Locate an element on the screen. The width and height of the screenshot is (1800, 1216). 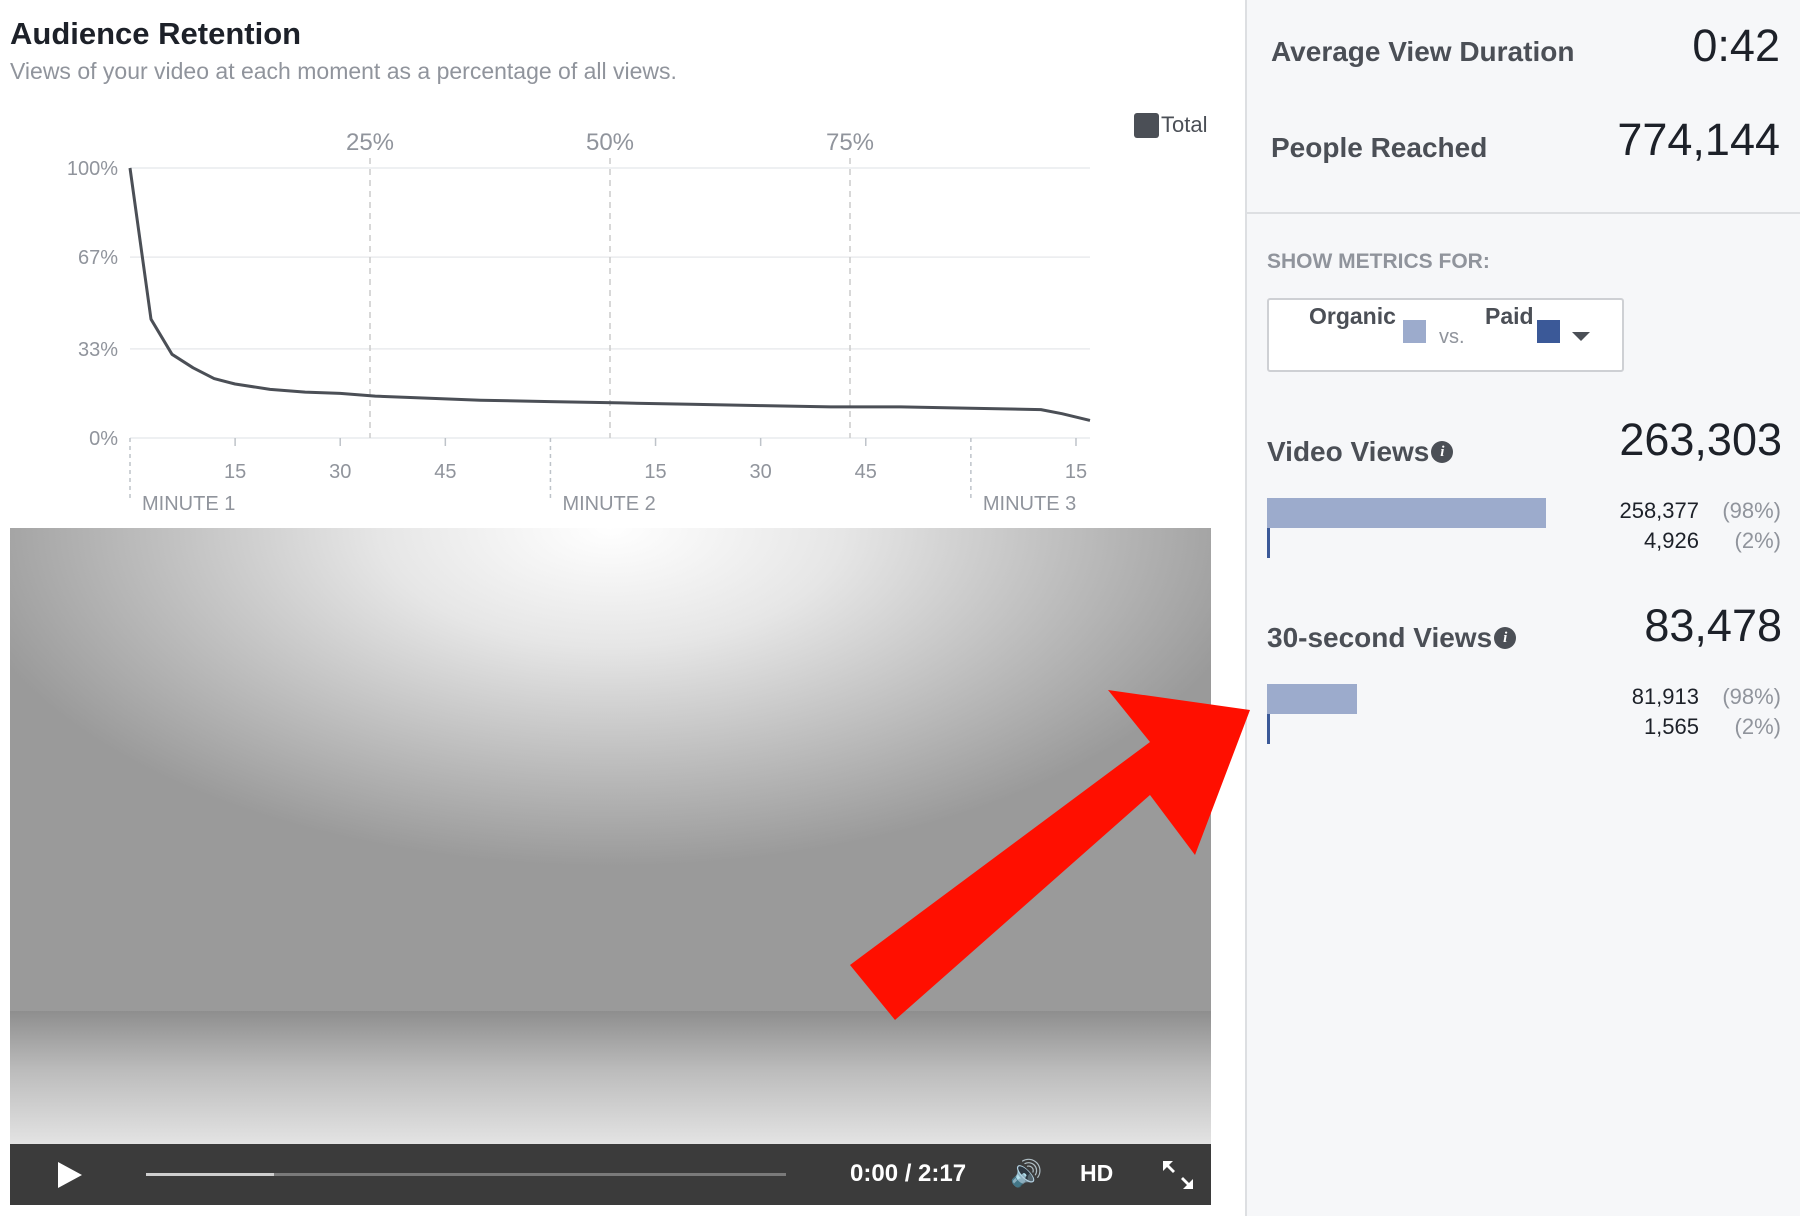
video-views-label: Video Views i is located at coordinates (1360, 452).